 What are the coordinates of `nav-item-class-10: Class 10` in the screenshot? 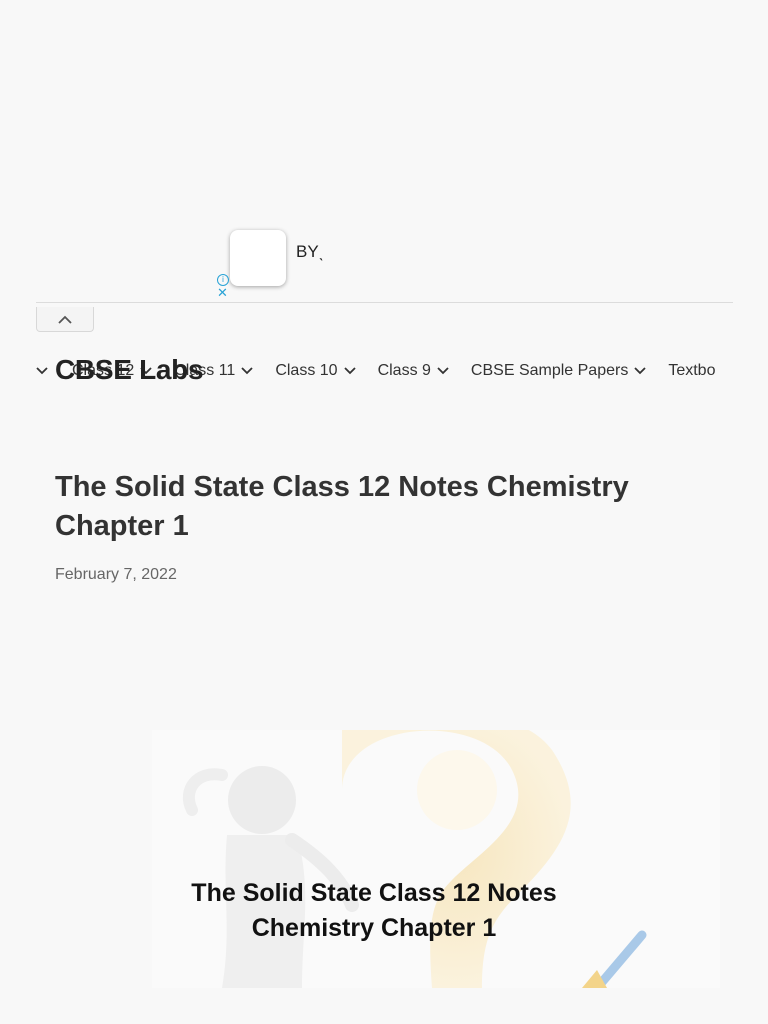 It's located at (315, 371).